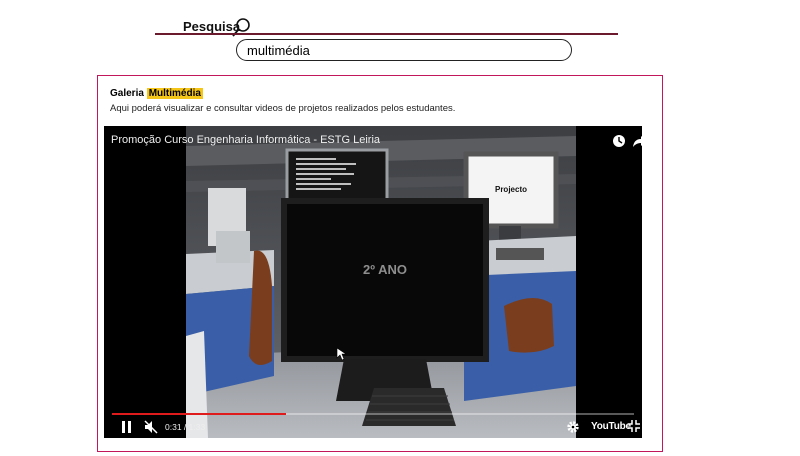 This screenshot has width=800, height=456. I want to click on play-pause-icon, so click(127, 427).